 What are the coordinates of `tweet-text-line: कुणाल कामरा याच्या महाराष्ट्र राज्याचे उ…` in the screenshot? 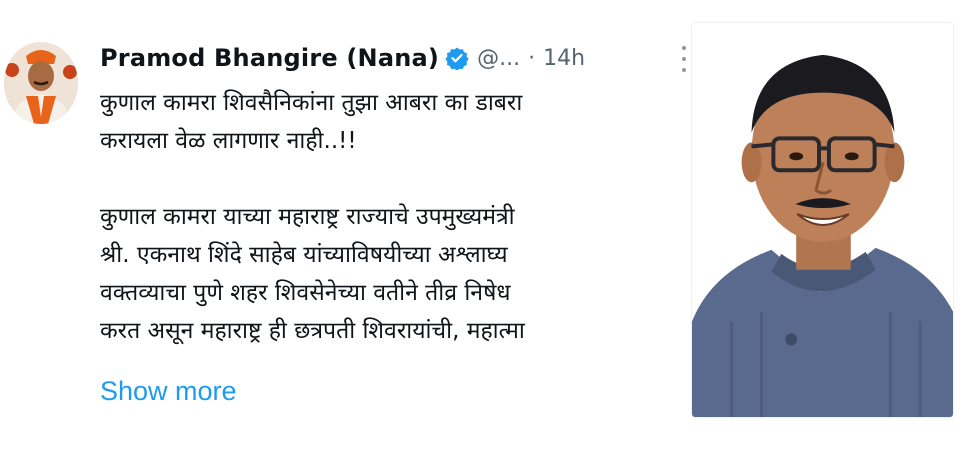 It's located at (307, 217).